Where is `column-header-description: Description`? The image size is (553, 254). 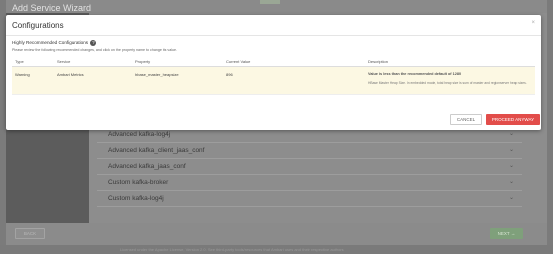 column-header-description: Description is located at coordinates (450, 62).